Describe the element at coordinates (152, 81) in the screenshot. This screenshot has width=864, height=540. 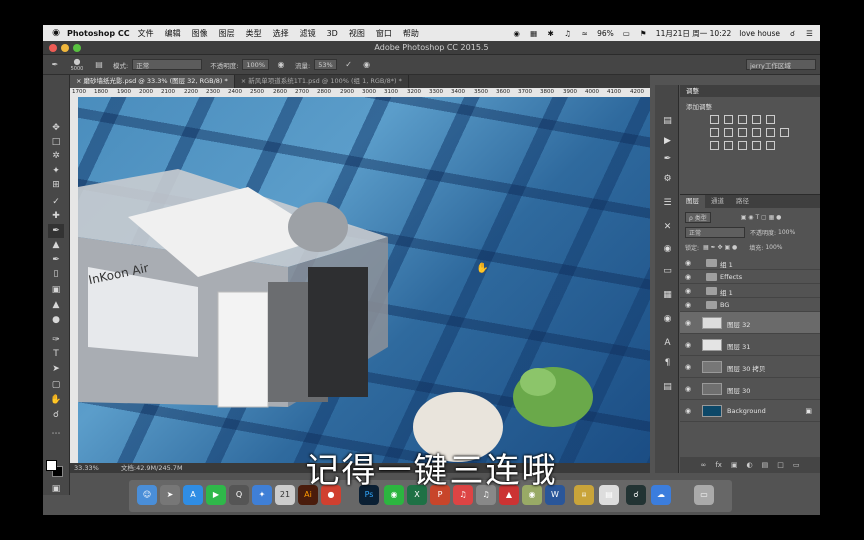
I see `tab-document-1: × 磨砂墙纸光影.psd @ 33.3% (图层 32, RGB/8) *` at that location.